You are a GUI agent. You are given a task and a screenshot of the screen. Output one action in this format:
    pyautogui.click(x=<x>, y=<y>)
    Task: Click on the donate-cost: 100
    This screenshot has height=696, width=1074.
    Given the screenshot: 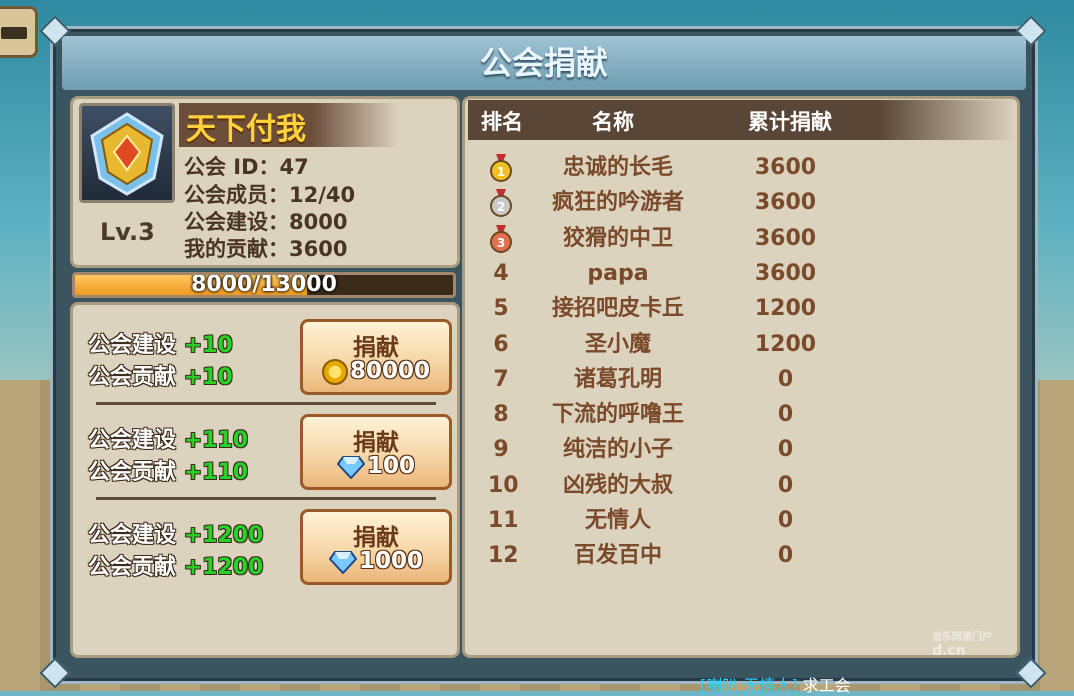 What is the action you would take?
    pyautogui.click(x=376, y=466)
    